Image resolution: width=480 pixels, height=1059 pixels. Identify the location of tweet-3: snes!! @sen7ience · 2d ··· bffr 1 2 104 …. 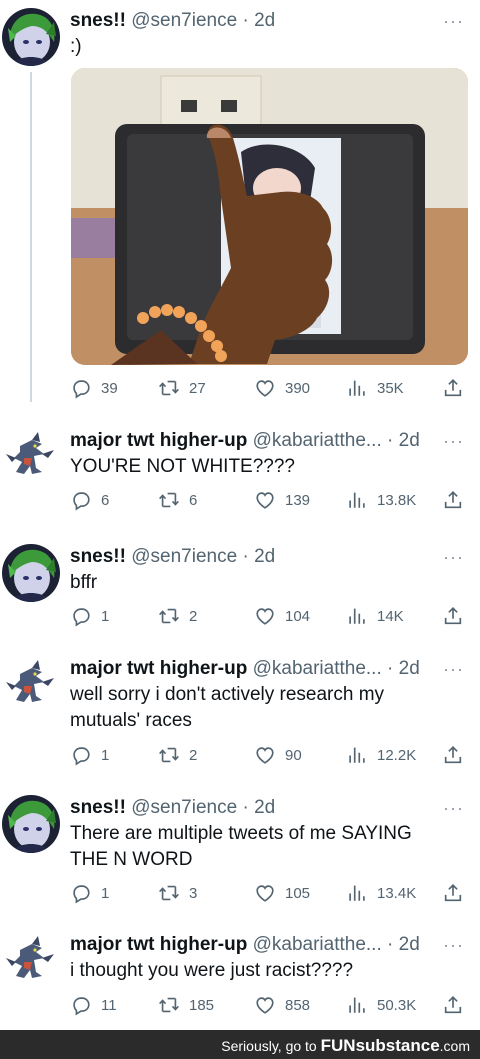
(240, 594).